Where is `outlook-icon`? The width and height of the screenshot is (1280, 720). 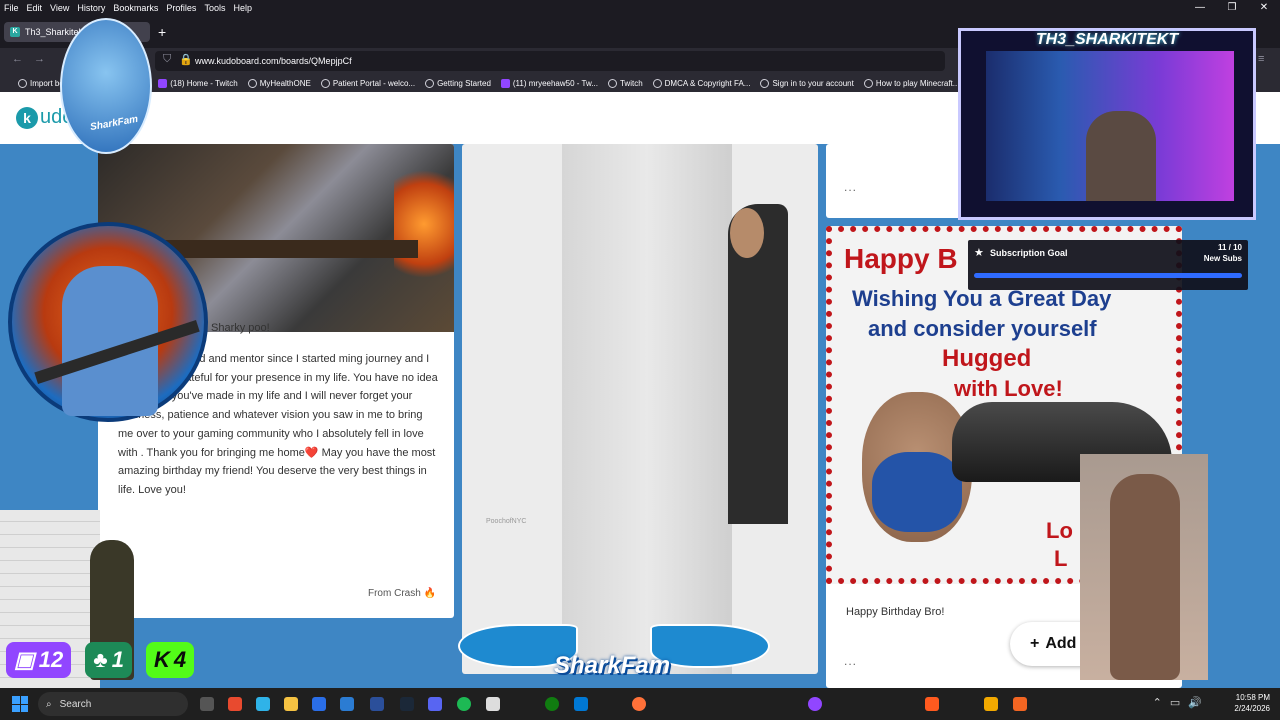
outlook-icon is located at coordinates (319, 704).